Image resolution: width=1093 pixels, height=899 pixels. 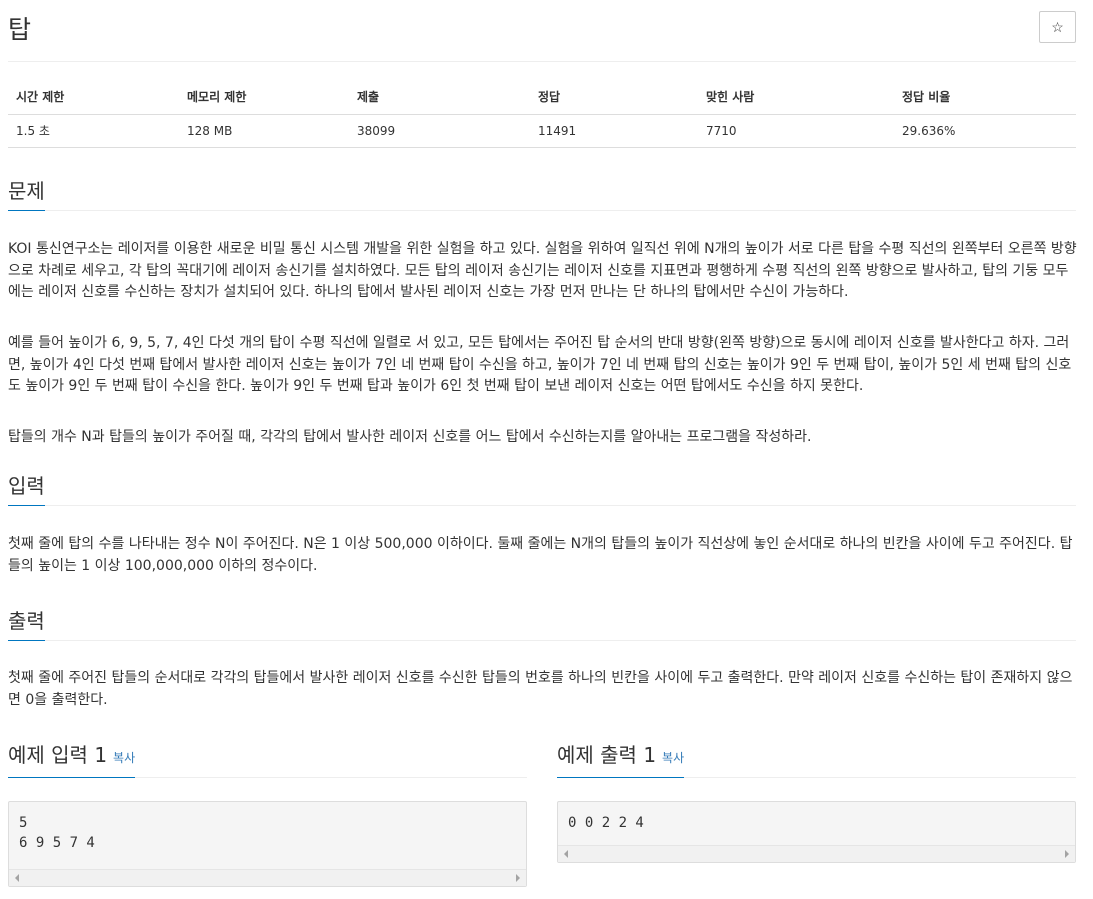 What do you see at coordinates (439, 131) in the screenshot?
I see `table-cell: 38099` at bounding box center [439, 131].